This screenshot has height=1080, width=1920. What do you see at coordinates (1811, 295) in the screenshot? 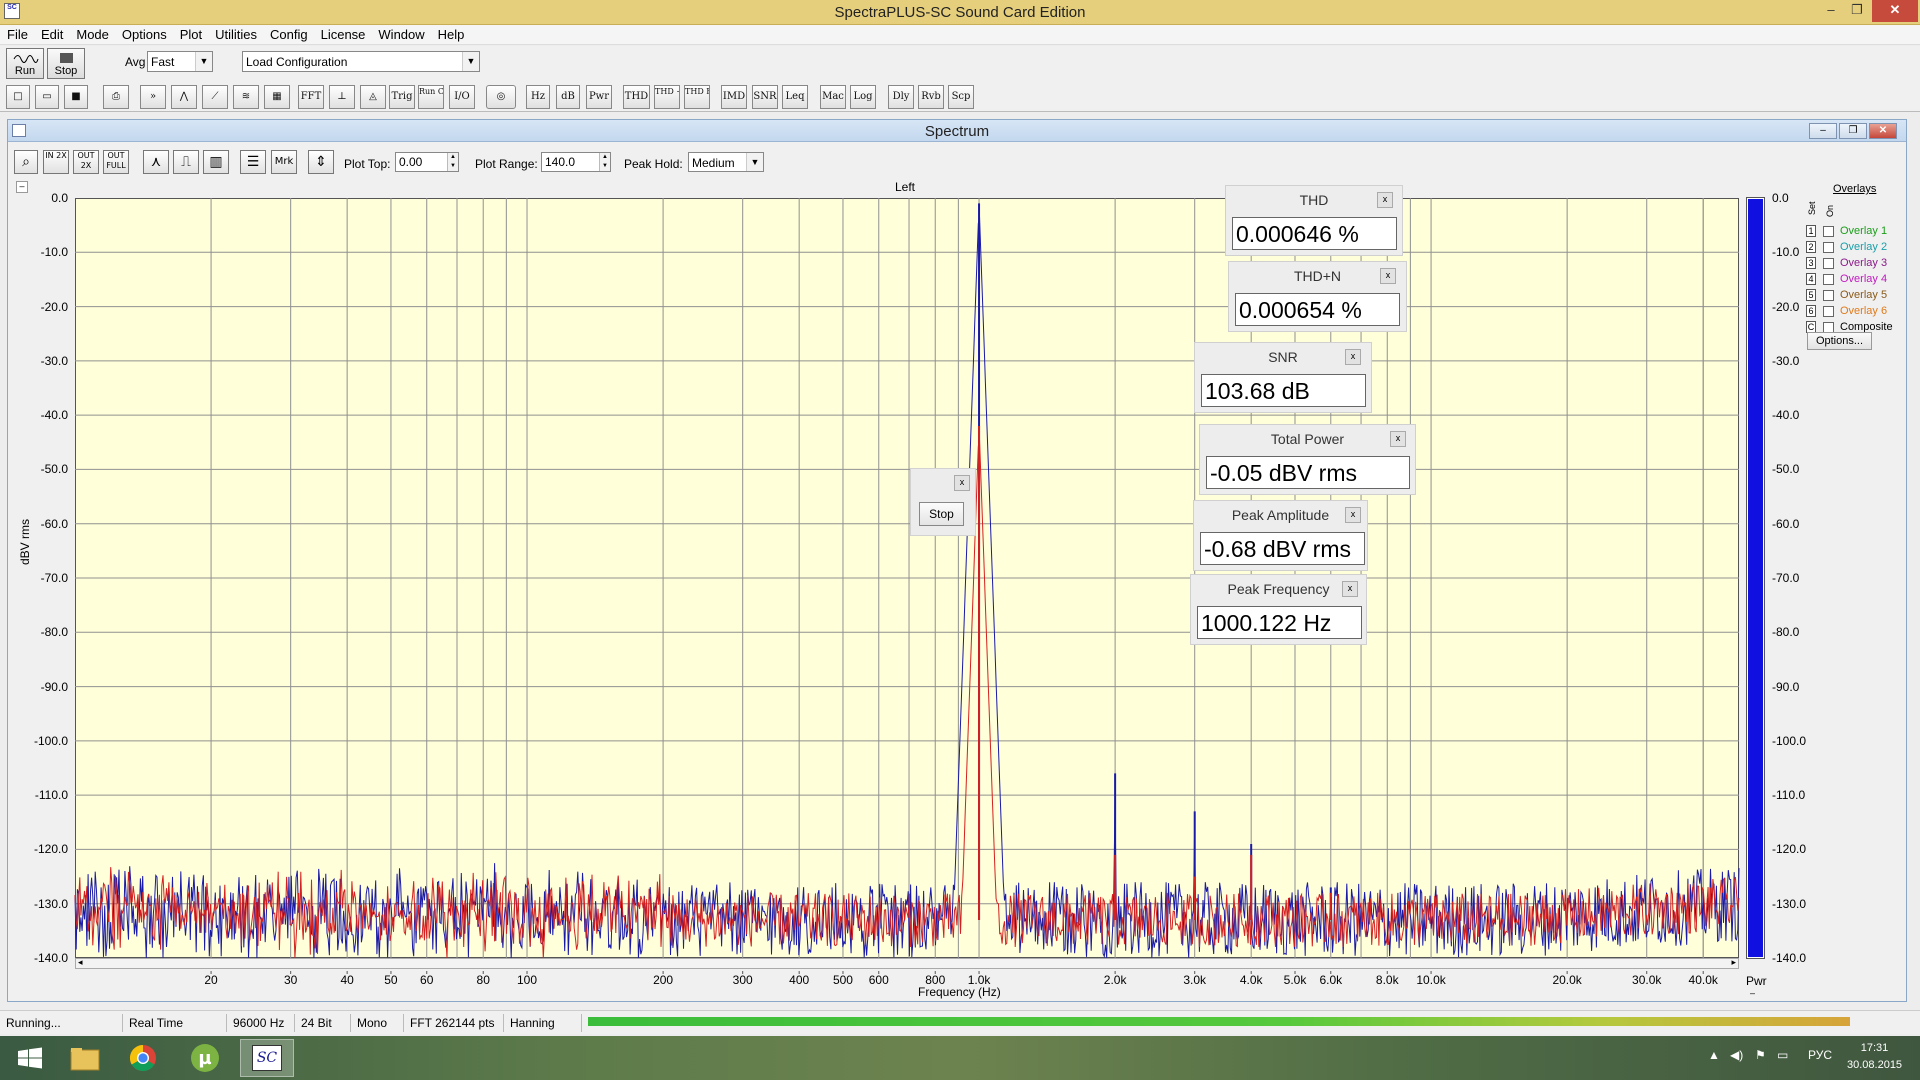
I see `overlay-set-button: 5` at bounding box center [1811, 295].